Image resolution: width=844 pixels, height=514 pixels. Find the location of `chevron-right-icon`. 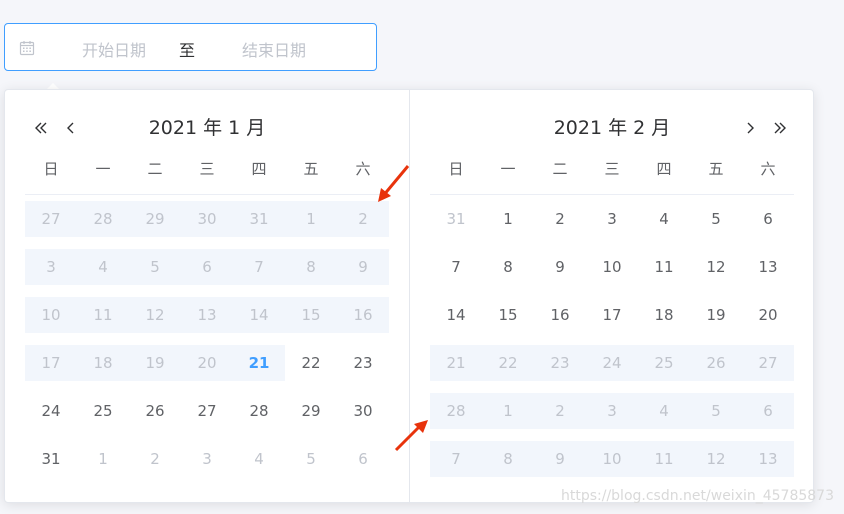

chevron-right-icon is located at coordinates (750, 128).